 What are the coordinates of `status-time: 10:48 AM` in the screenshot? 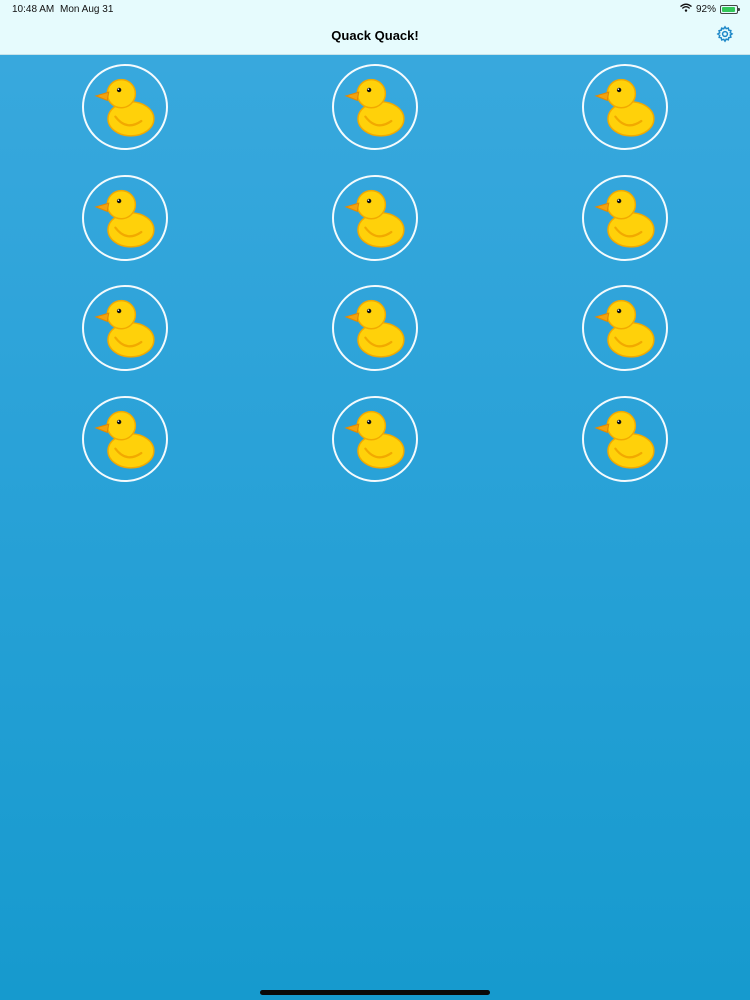 It's located at (33, 9).